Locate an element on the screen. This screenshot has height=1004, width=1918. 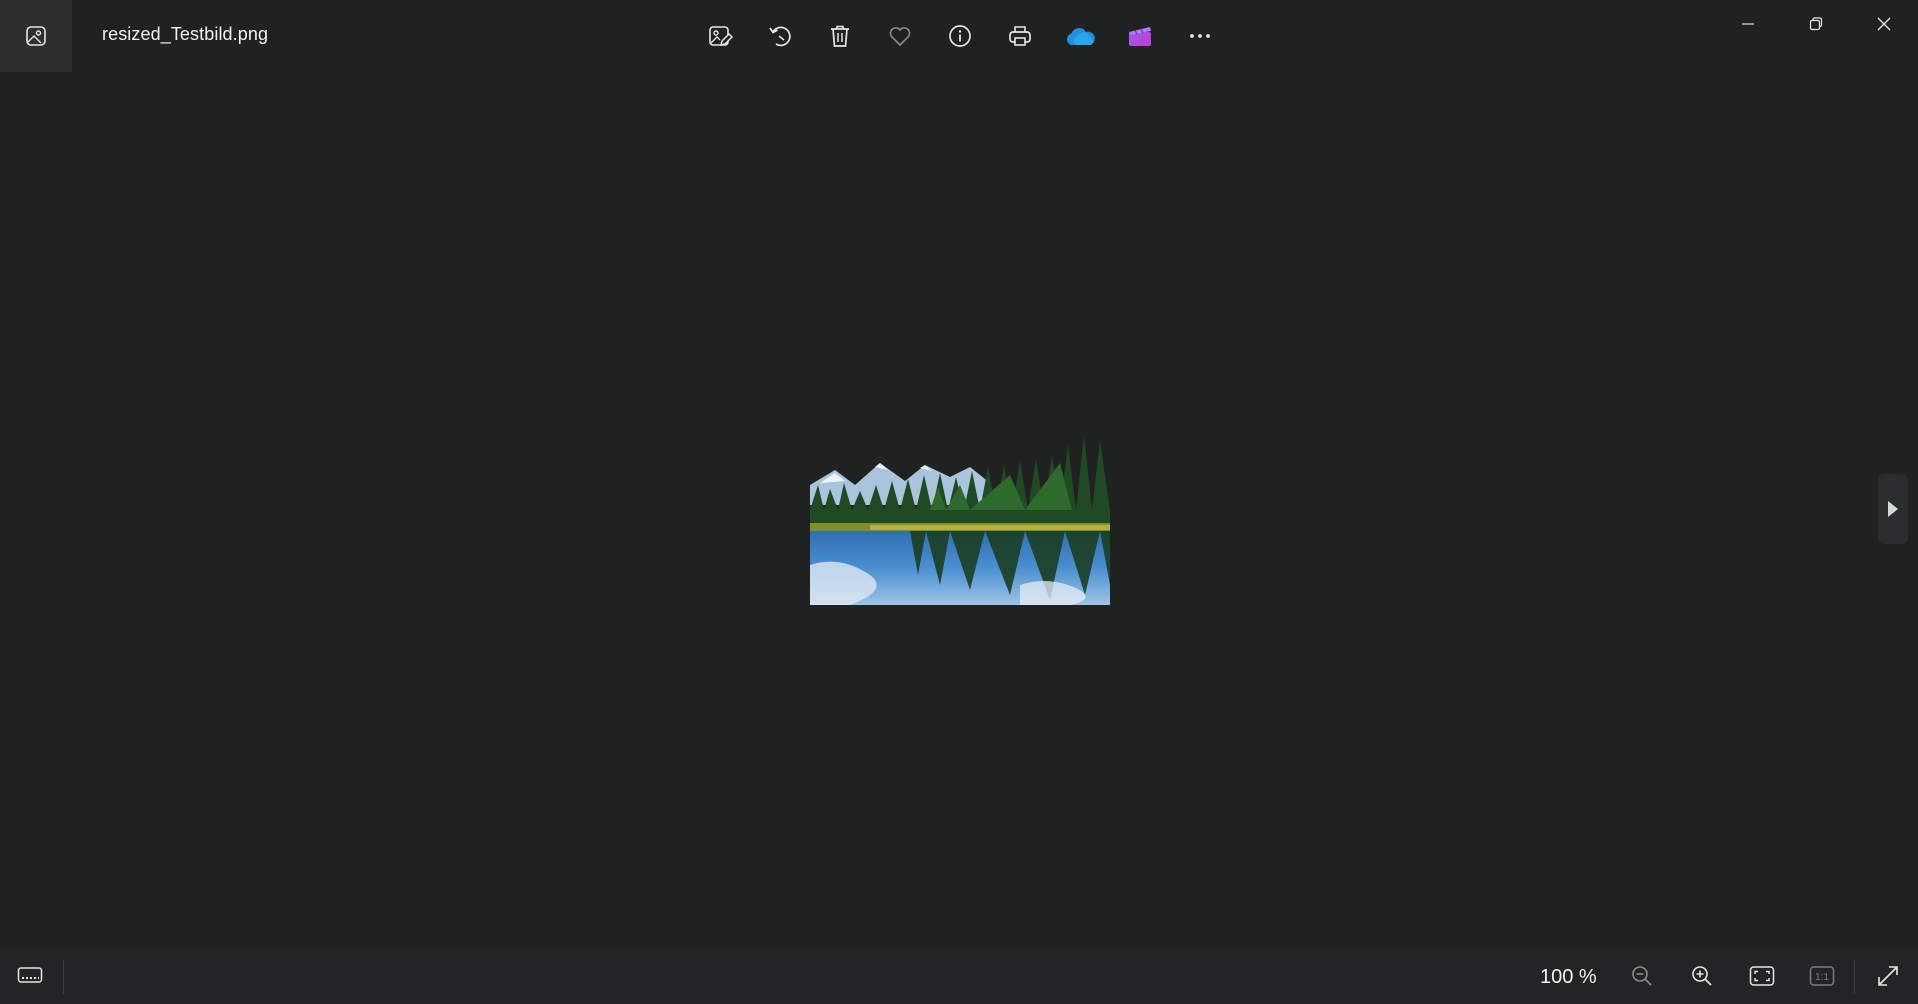
file-name-title: resized_Testbild.png is located at coordinates (185, 34).